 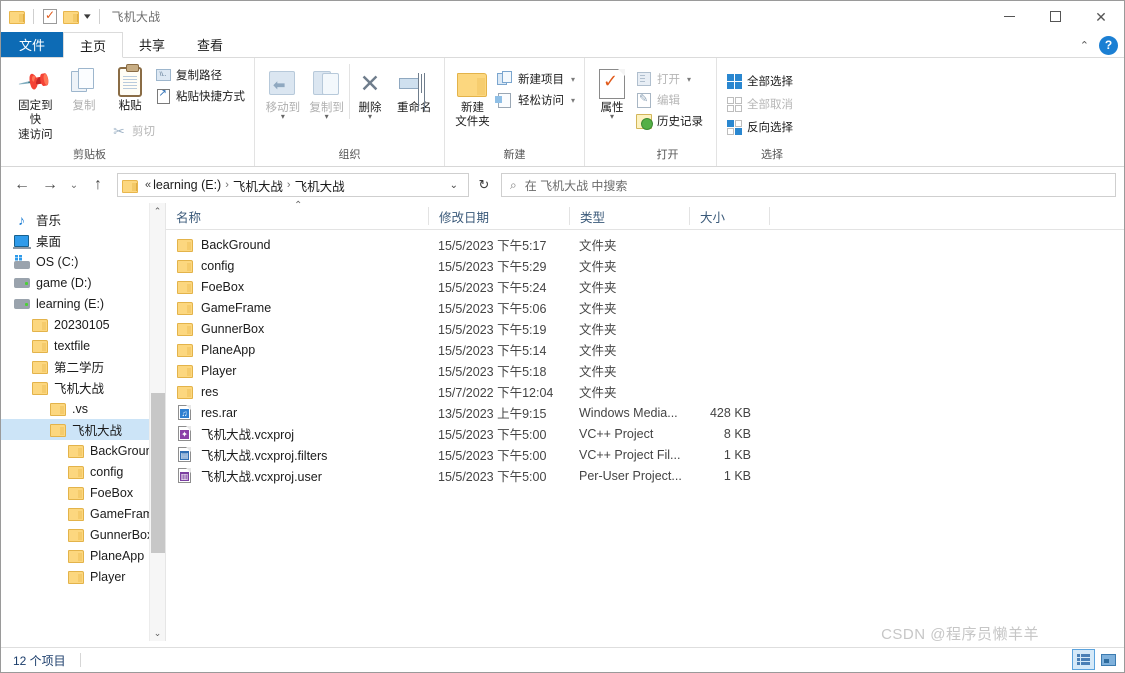 I want to click on pin-to-quick-access-button: 📌 固定到快 速访问, so click(x=35, y=102).